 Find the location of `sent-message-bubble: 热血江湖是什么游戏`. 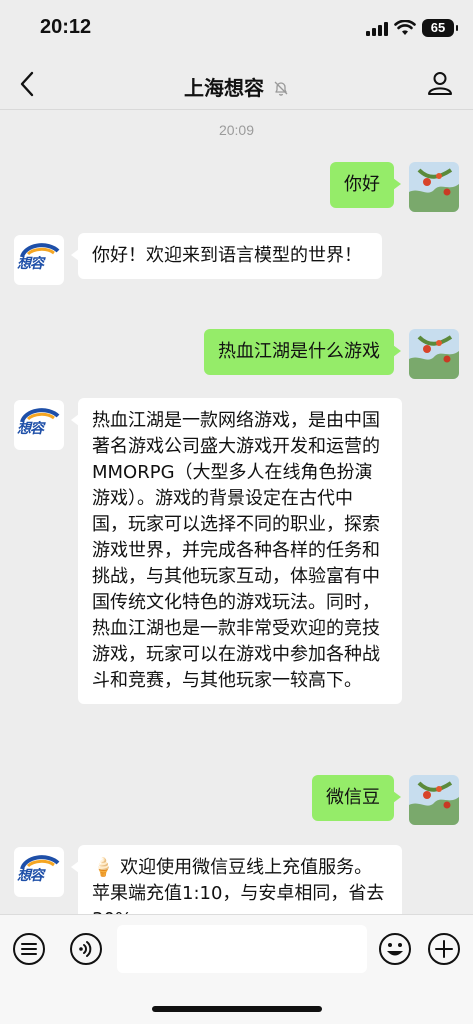

sent-message-bubble: 热血江湖是什么游戏 is located at coordinates (302, 352).